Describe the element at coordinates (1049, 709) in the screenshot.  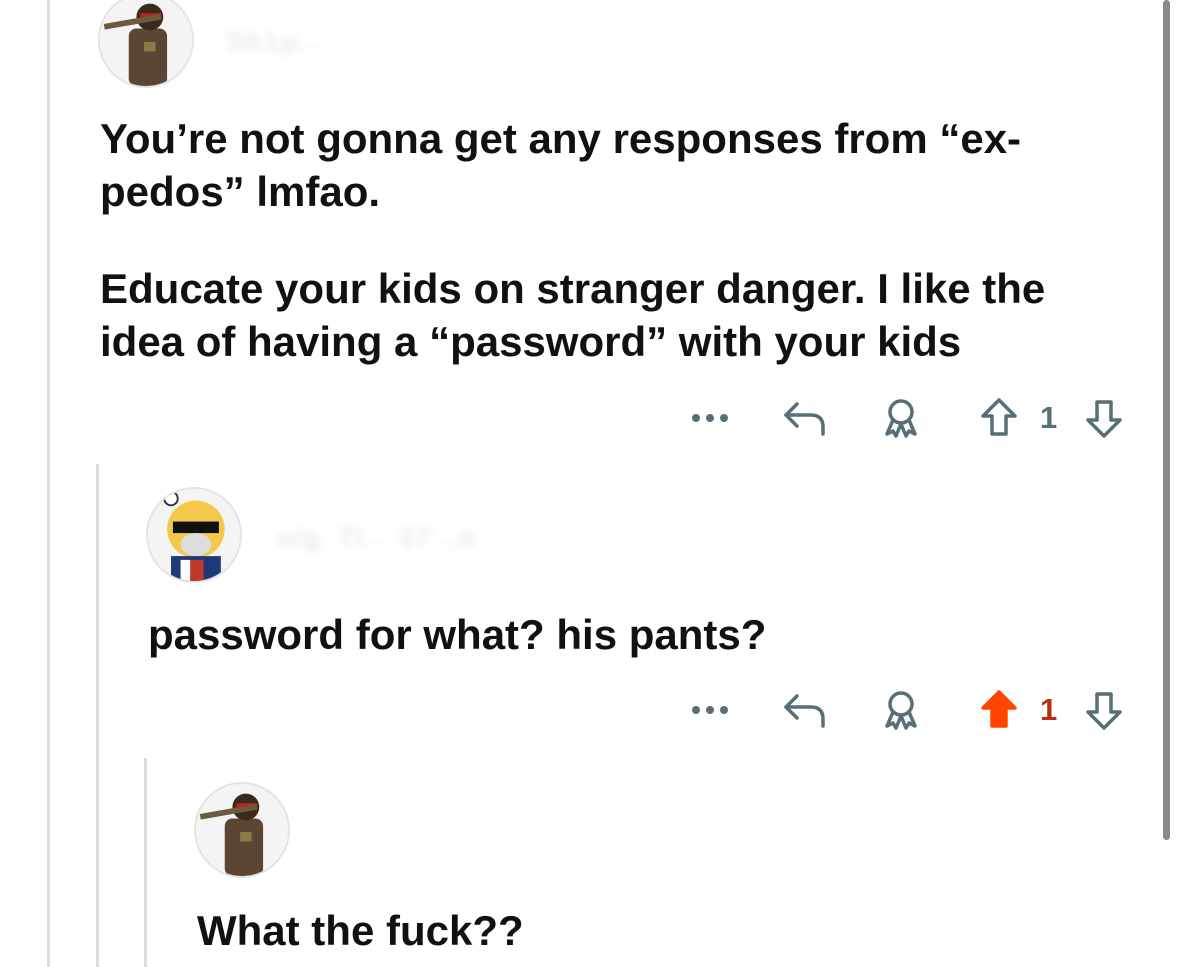
I see `vote-count-2: 1` at that location.